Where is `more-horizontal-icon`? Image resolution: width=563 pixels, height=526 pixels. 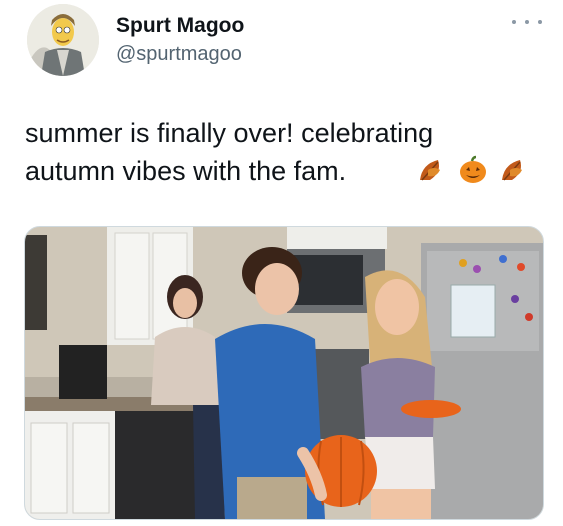
more-horizontal-icon is located at coordinates (527, 22).